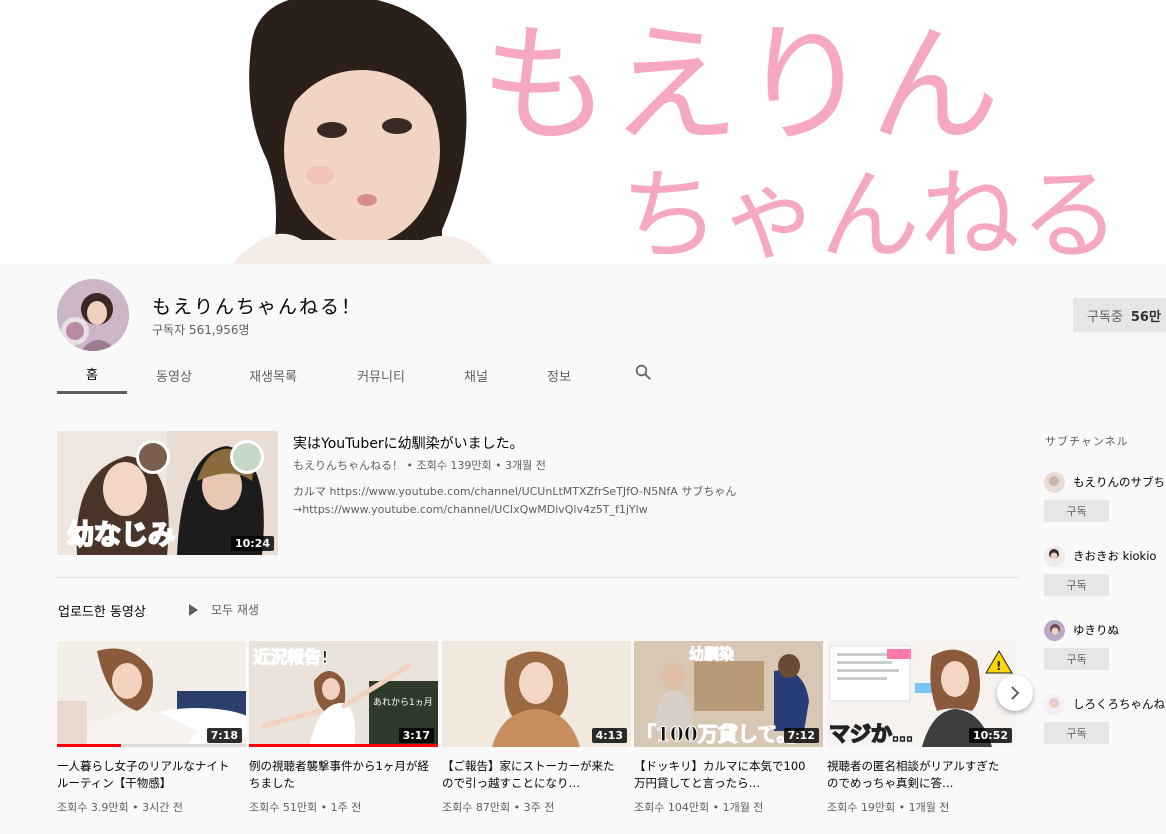 This screenshot has height=834, width=1166. What do you see at coordinates (1087, 441) in the screenshot?
I see `subchannels-title: サブチャンネル` at bounding box center [1087, 441].